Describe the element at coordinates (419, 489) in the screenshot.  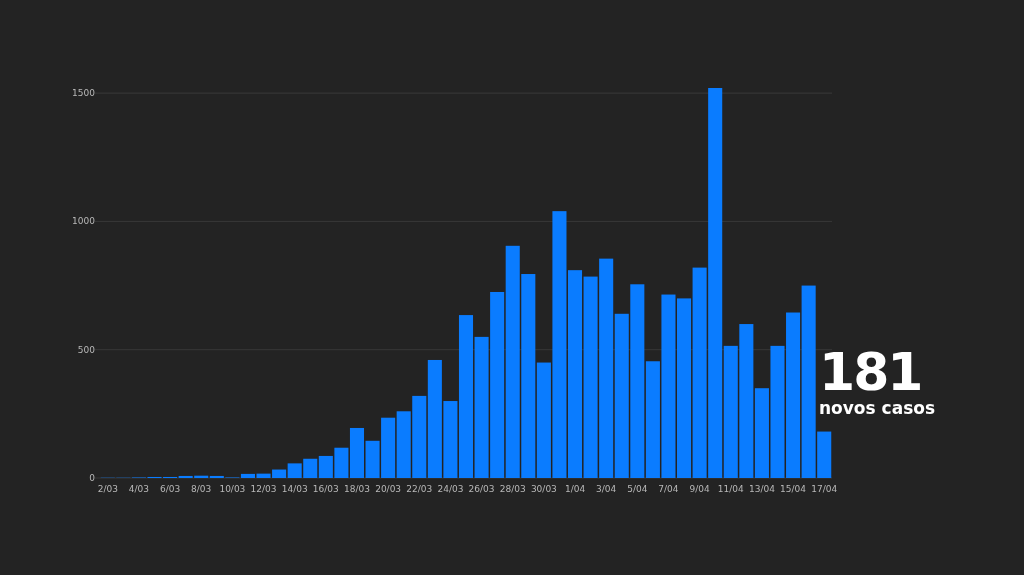
I see `x-tick-label: 22/03` at that location.